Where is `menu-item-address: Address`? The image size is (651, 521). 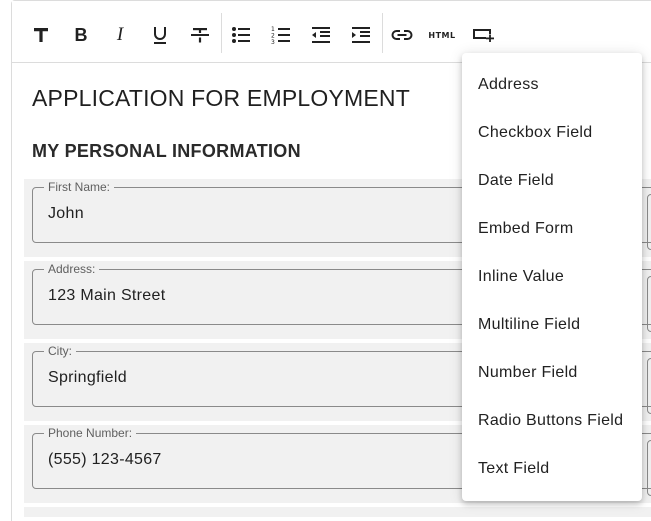
menu-item-address: Address is located at coordinates (552, 85).